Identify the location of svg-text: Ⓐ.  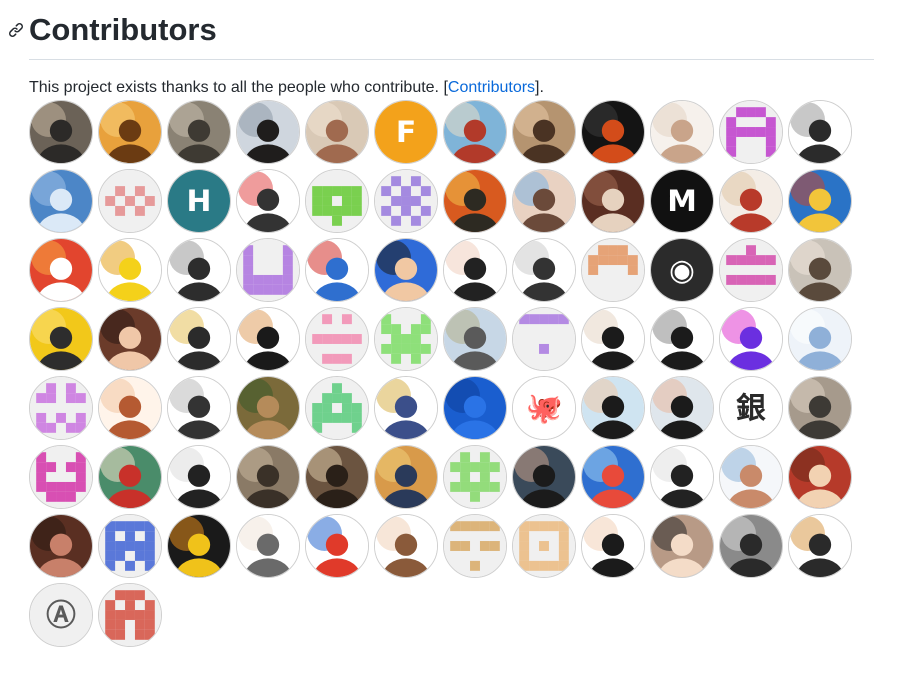
(61, 615).